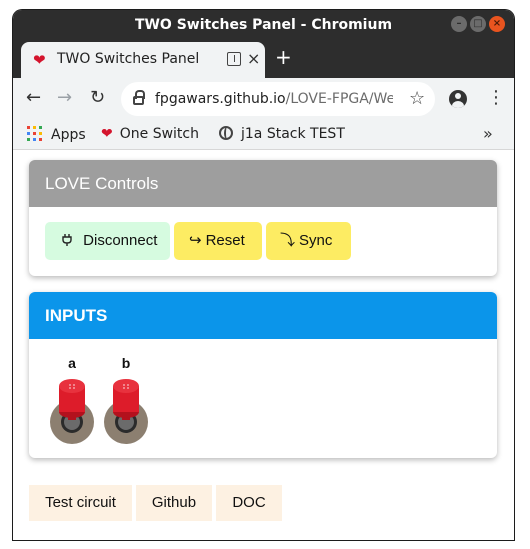 The image size is (530, 549). What do you see at coordinates (316, 240) in the screenshot?
I see `sync-label: Sync` at bounding box center [316, 240].